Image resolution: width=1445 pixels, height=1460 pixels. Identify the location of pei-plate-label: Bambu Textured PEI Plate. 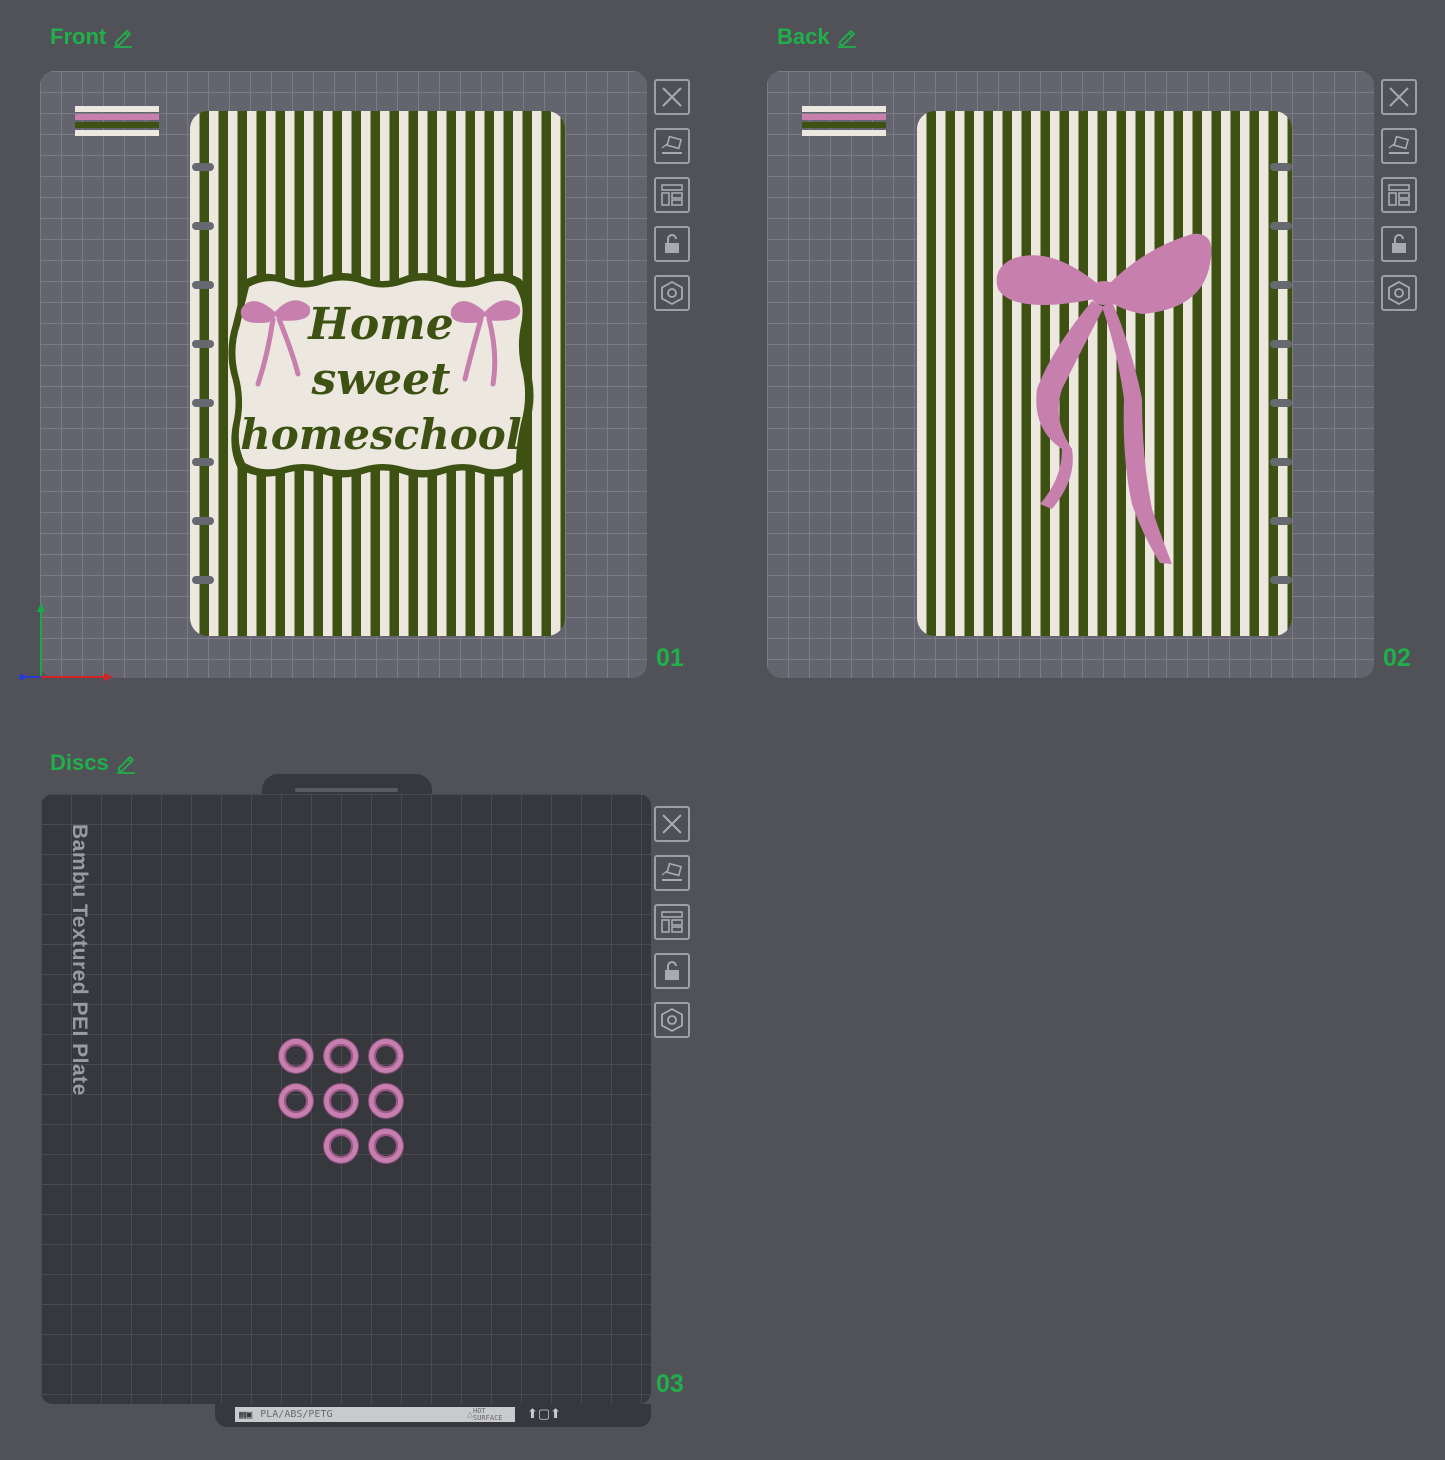
(79, 960).